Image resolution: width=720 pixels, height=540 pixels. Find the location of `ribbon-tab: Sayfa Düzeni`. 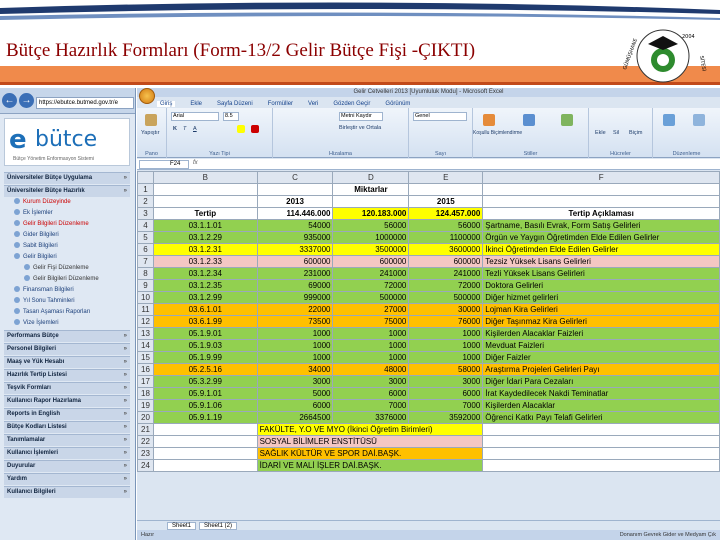

ribbon-tab: Sayfa Düzeni is located at coordinates (235, 104).